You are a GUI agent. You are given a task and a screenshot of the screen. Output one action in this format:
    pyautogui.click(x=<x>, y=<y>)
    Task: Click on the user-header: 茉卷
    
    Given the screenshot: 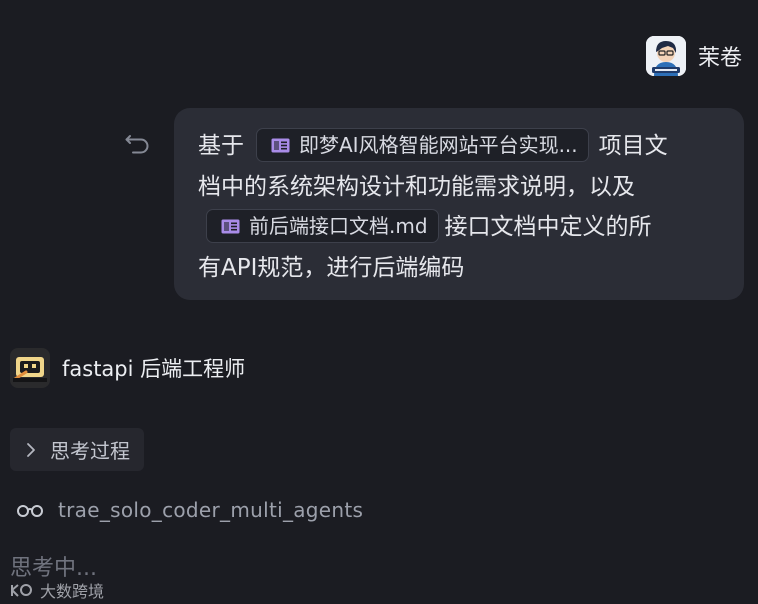 What is the action you would take?
    pyautogui.click(x=693, y=56)
    